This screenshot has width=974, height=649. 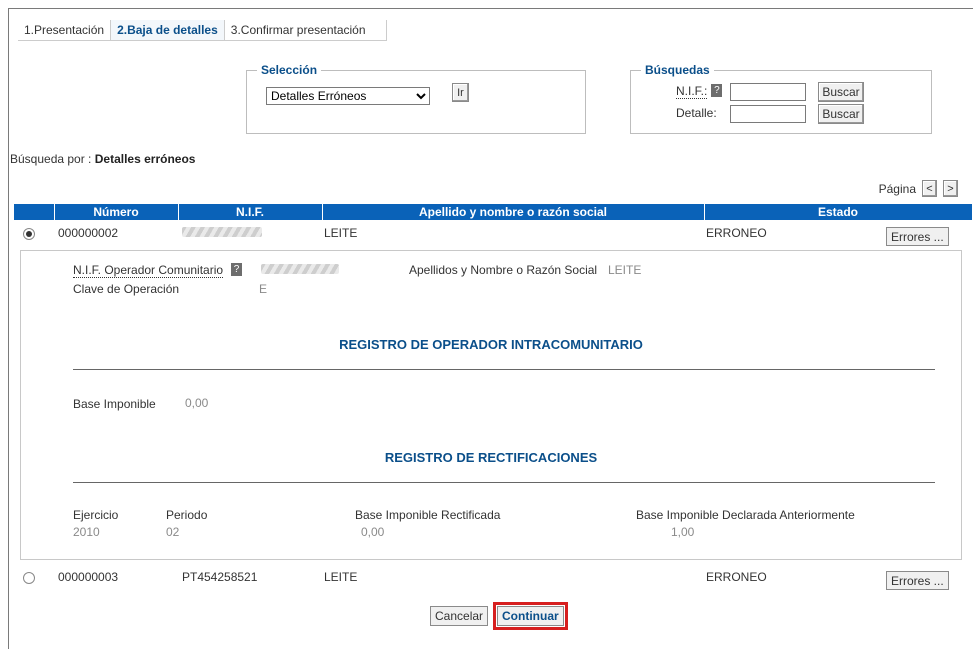 What do you see at coordinates (929, 188) in the screenshot?
I see `pager-prev-button: <` at bounding box center [929, 188].